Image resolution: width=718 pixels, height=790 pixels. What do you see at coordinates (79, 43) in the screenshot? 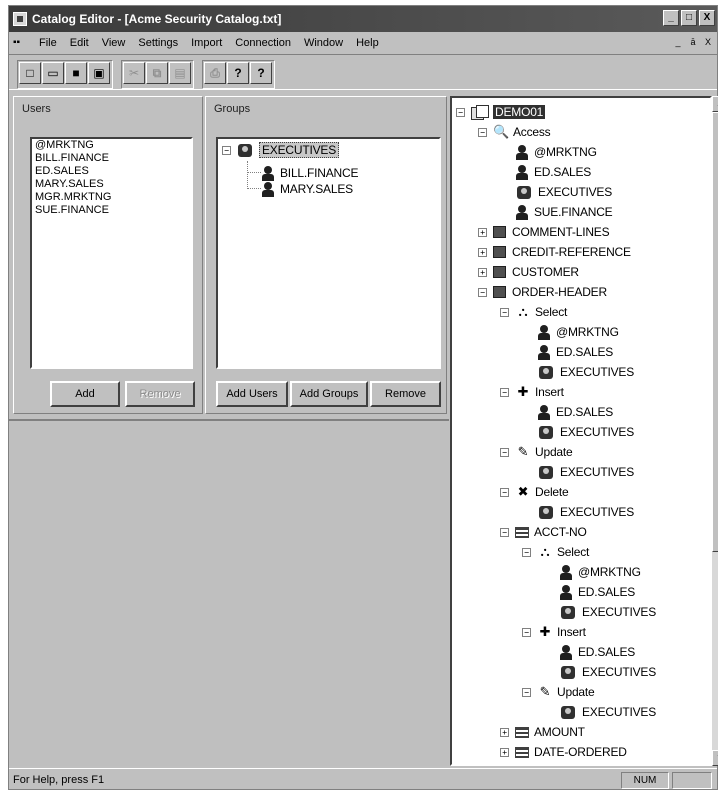
I see `menu-edit: Edit` at bounding box center [79, 43].